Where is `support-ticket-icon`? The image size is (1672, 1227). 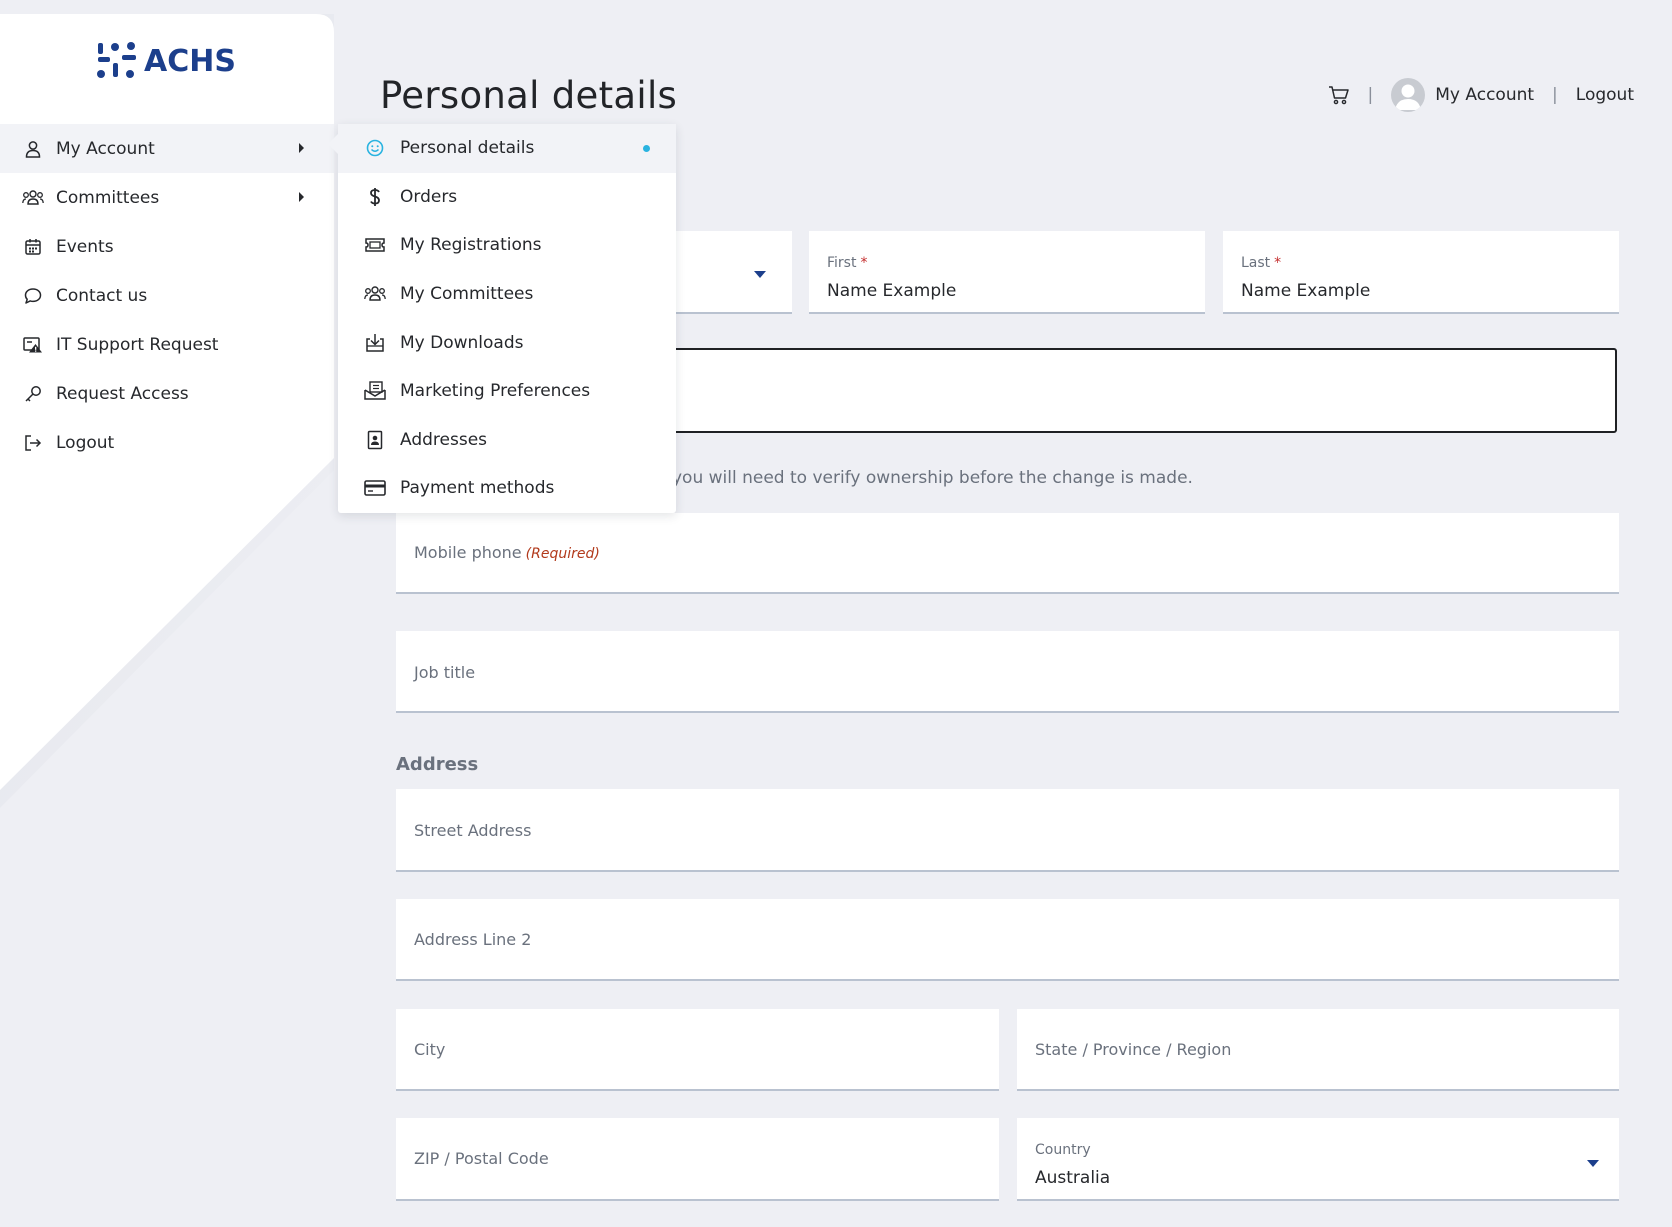
support-ticket-icon is located at coordinates (33, 345).